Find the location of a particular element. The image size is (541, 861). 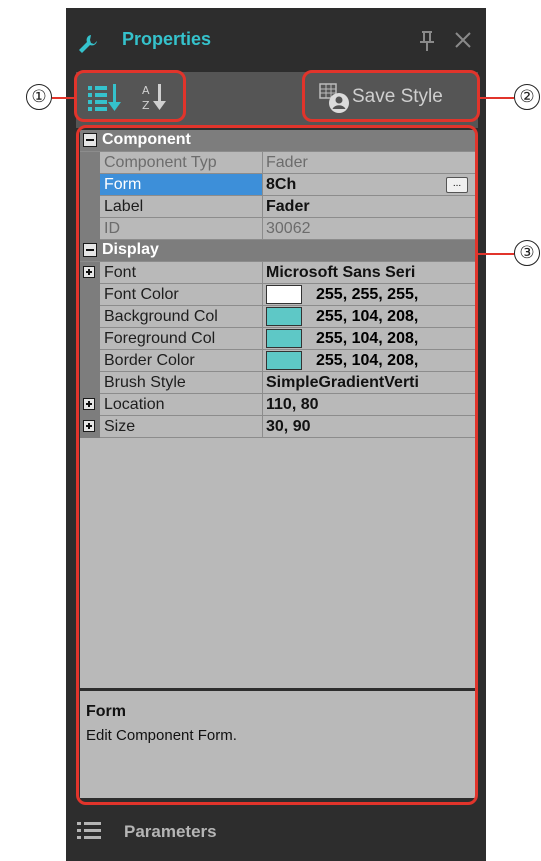

callout-number-1: ① is located at coordinates (39, 97).